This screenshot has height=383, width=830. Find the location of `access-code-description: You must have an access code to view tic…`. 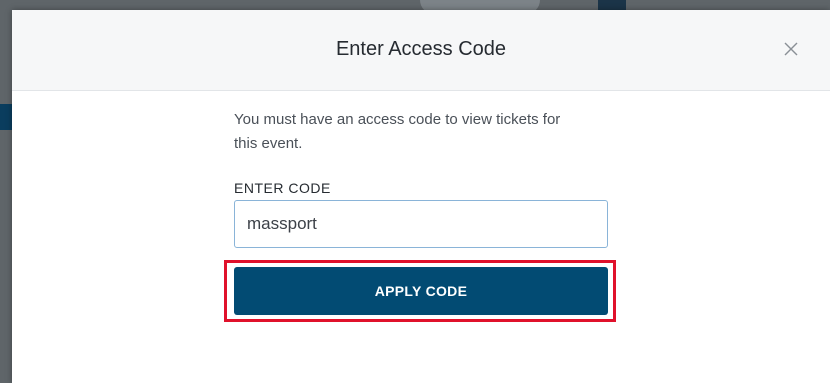

access-code-description: You must have an access code to view tic… is located at coordinates (397, 131).